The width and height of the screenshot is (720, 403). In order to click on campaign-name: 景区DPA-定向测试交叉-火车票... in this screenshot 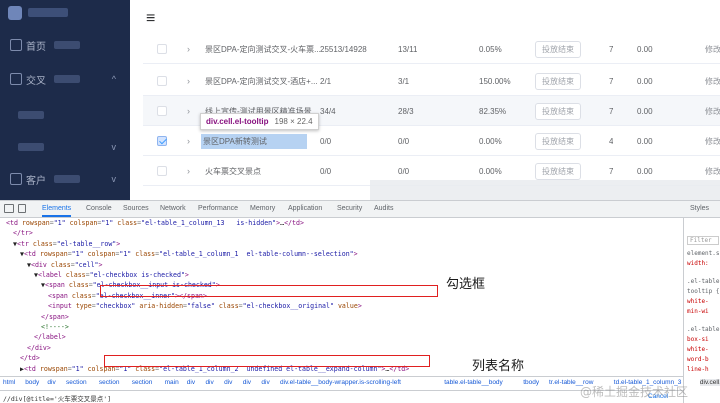, I will do `click(262, 49)`.